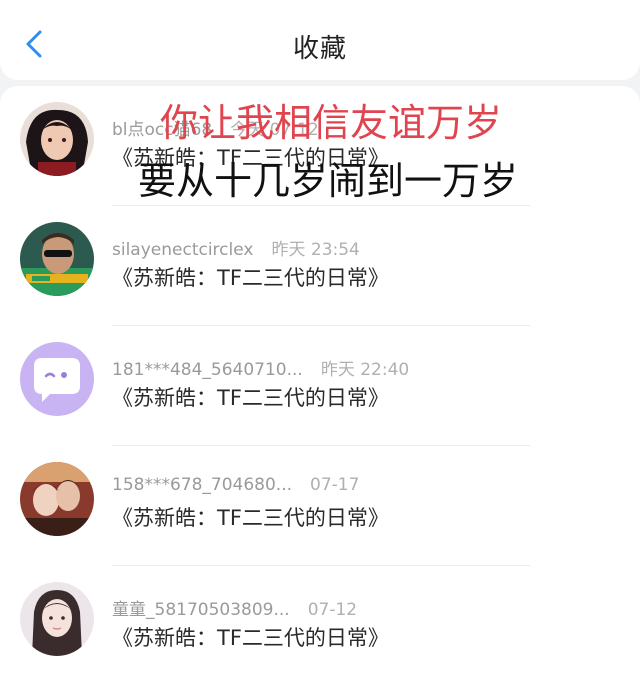  What do you see at coordinates (162, 130) in the screenshot?
I see `username: bl点occ猫68` at bounding box center [162, 130].